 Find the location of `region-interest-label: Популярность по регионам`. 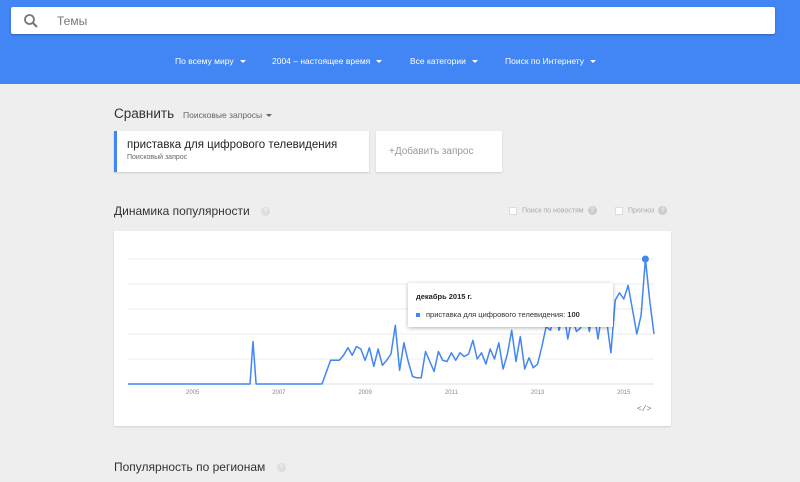

region-interest-label: Популярность по регионам is located at coordinates (190, 467).